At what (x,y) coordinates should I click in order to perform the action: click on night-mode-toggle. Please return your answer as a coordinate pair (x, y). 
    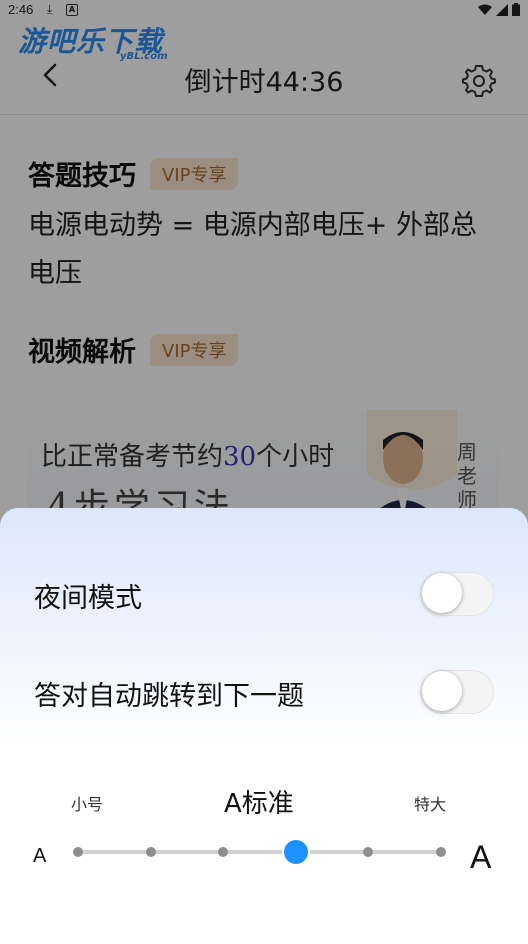
    Looking at the image, I should click on (457, 594).